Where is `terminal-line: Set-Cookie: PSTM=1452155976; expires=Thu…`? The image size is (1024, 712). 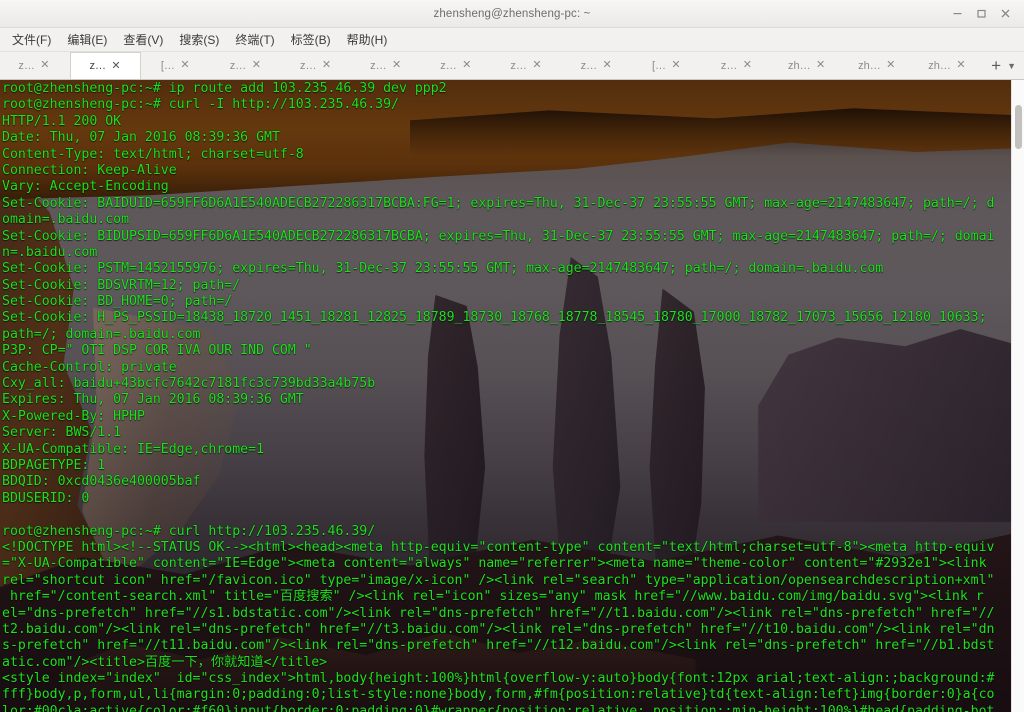 terminal-line: Set-Cookie: PSTM=1452155976; expires=Thu… is located at coordinates (443, 269).